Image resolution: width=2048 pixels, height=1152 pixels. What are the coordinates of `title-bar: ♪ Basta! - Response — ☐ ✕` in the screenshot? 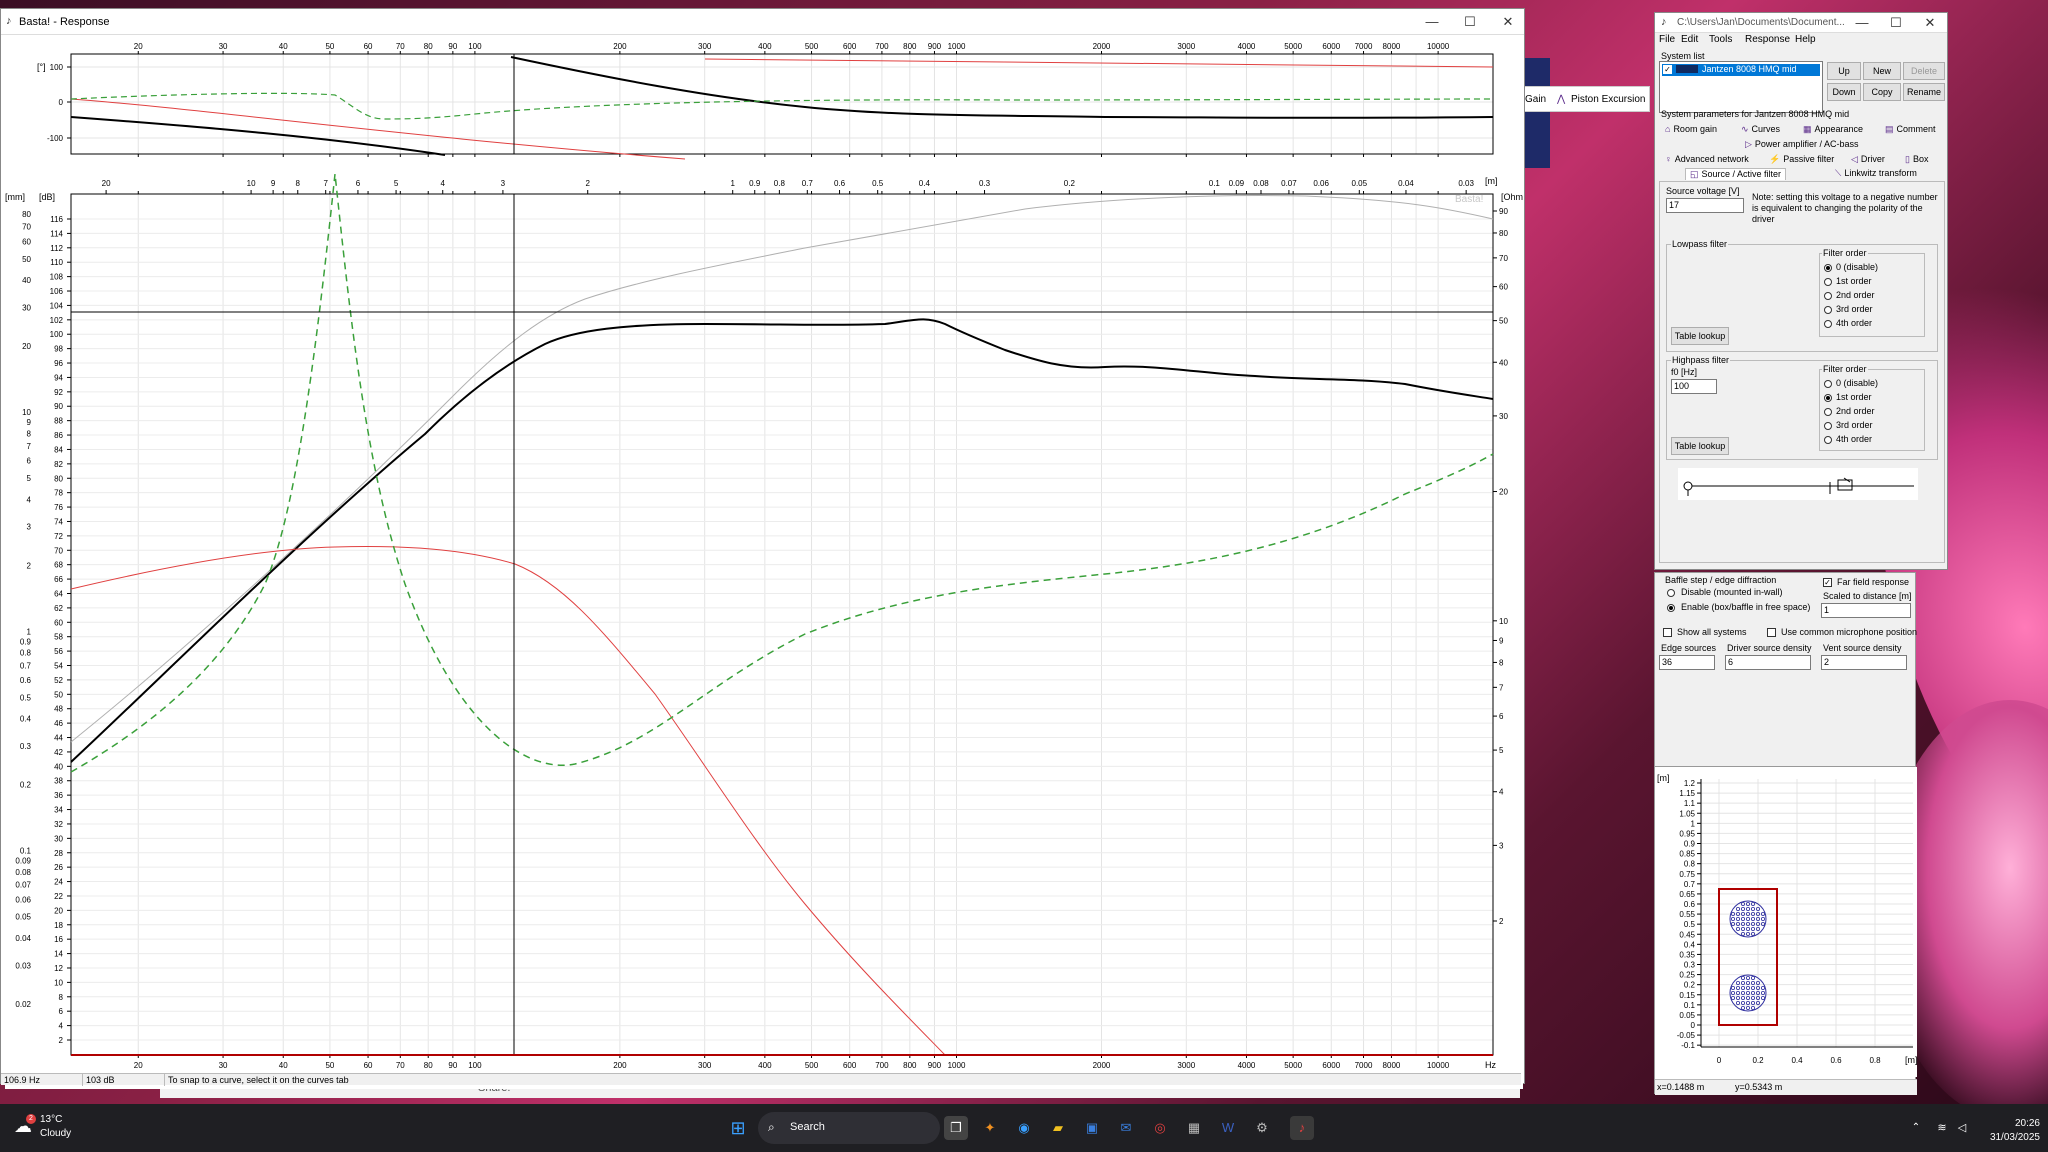 It's located at (762, 22).